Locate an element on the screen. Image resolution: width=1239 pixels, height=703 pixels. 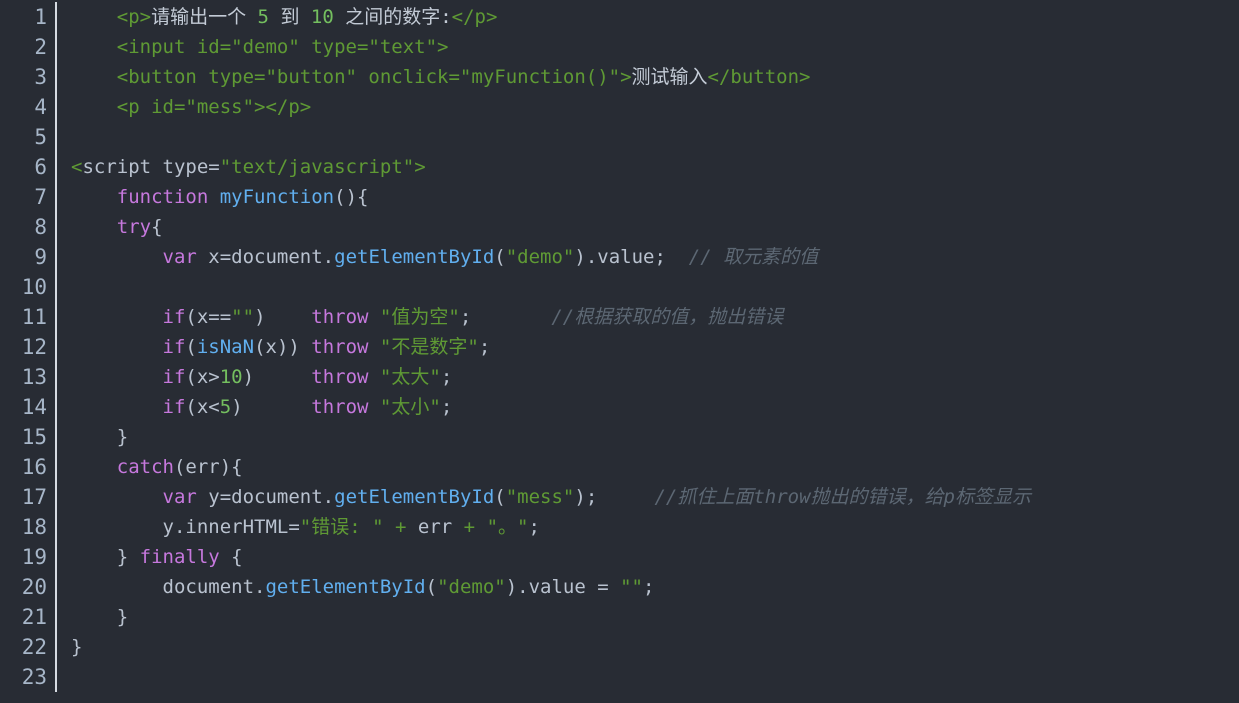
code-line: <script type="text/javascript"> is located at coordinates (655, 167).